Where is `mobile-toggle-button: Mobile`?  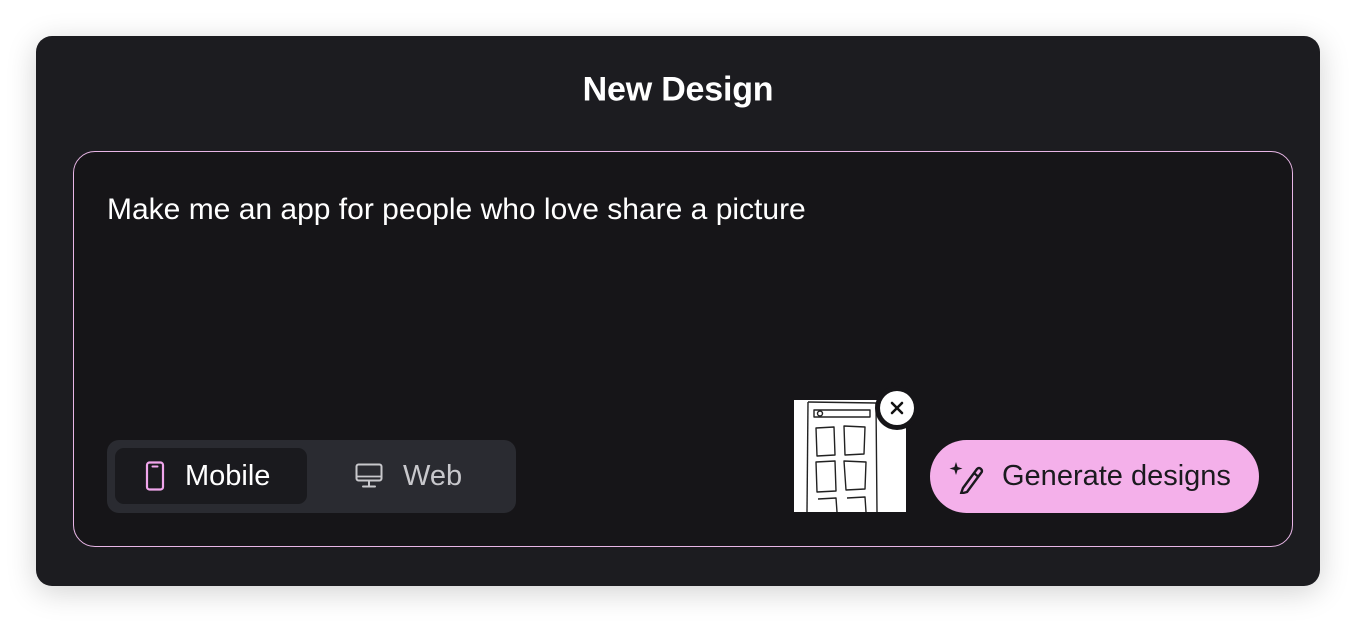
mobile-toggle-button: Mobile is located at coordinates (211, 476).